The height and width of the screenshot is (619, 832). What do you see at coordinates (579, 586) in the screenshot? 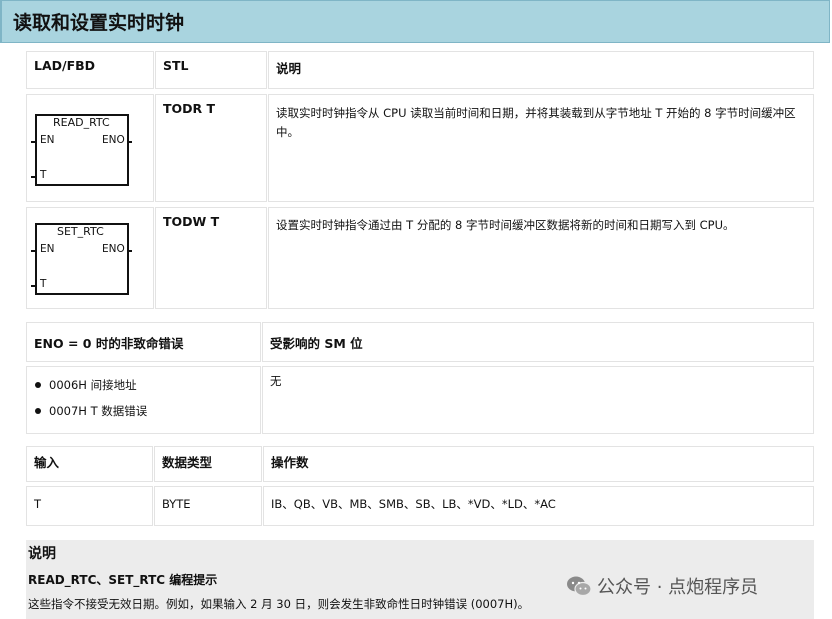
I see `wechat-icon` at bounding box center [579, 586].